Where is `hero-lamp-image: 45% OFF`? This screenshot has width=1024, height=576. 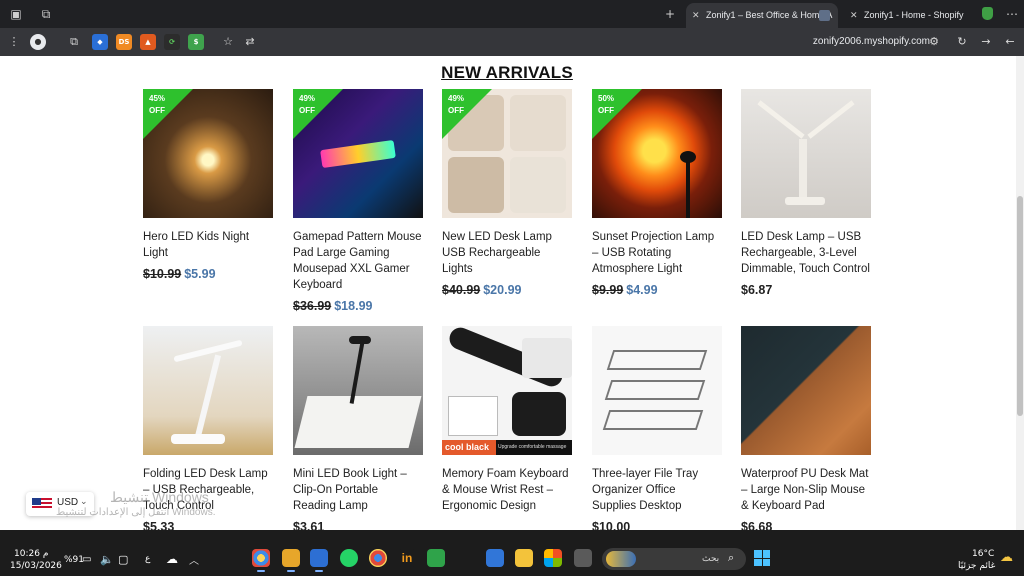 hero-lamp-image: 45% OFF is located at coordinates (208, 153).